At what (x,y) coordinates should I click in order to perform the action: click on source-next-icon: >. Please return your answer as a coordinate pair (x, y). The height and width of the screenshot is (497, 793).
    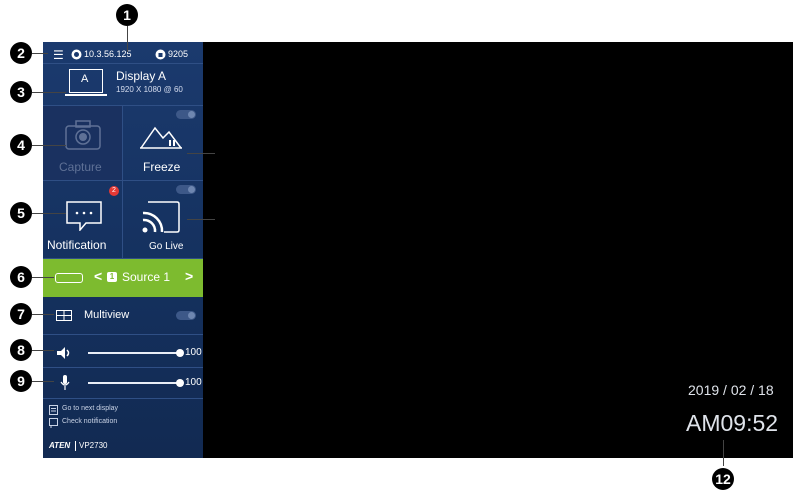
    Looking at the image, I should click on (189, 276).